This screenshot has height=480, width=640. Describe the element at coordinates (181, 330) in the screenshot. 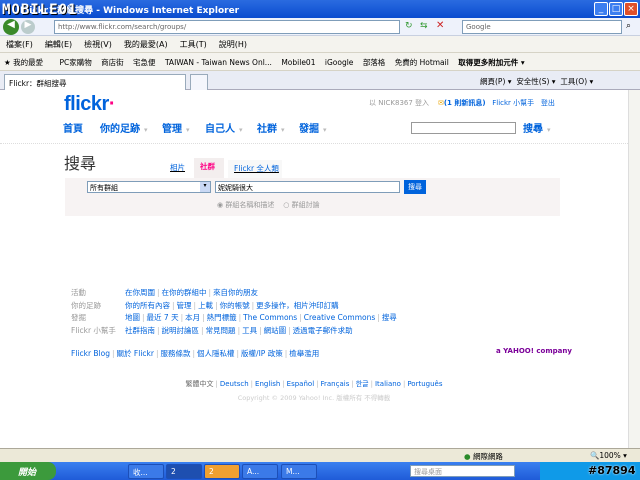

I see `footer-link: 說明討論區` at that location.